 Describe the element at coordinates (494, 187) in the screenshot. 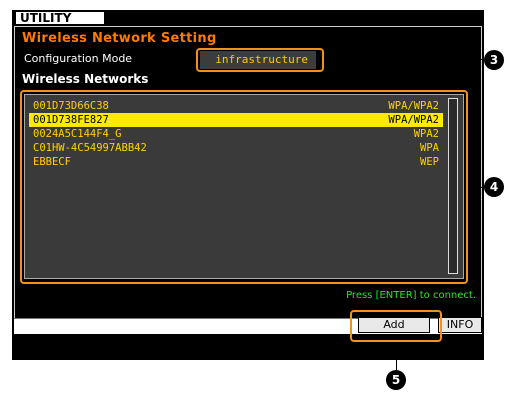

I see `callout-badge-list: 4` at that location.